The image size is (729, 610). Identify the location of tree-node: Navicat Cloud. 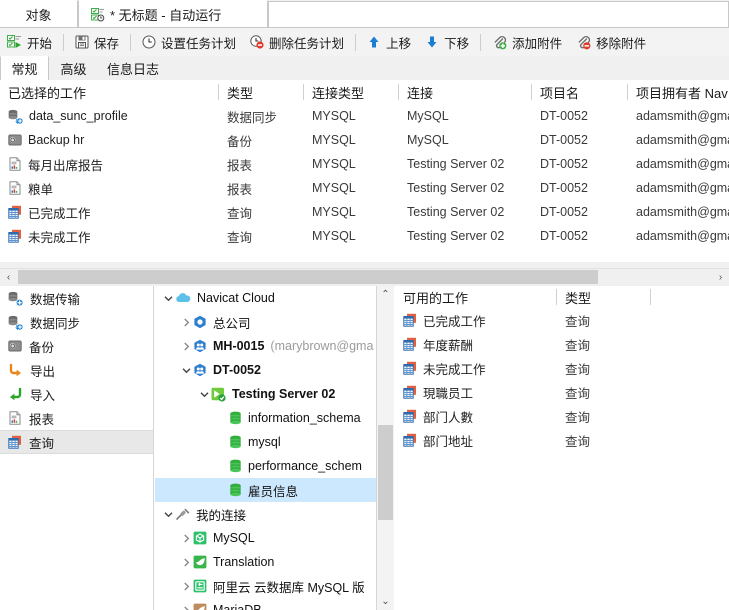
(265, 298).